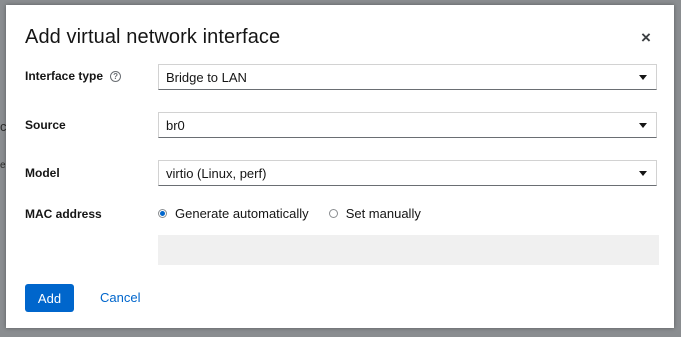 Image resolution: width=681 pixels, height=337 pixels. I want to click on mac-address-radio-group: Generate automatically Set manually, so click(289, 213).